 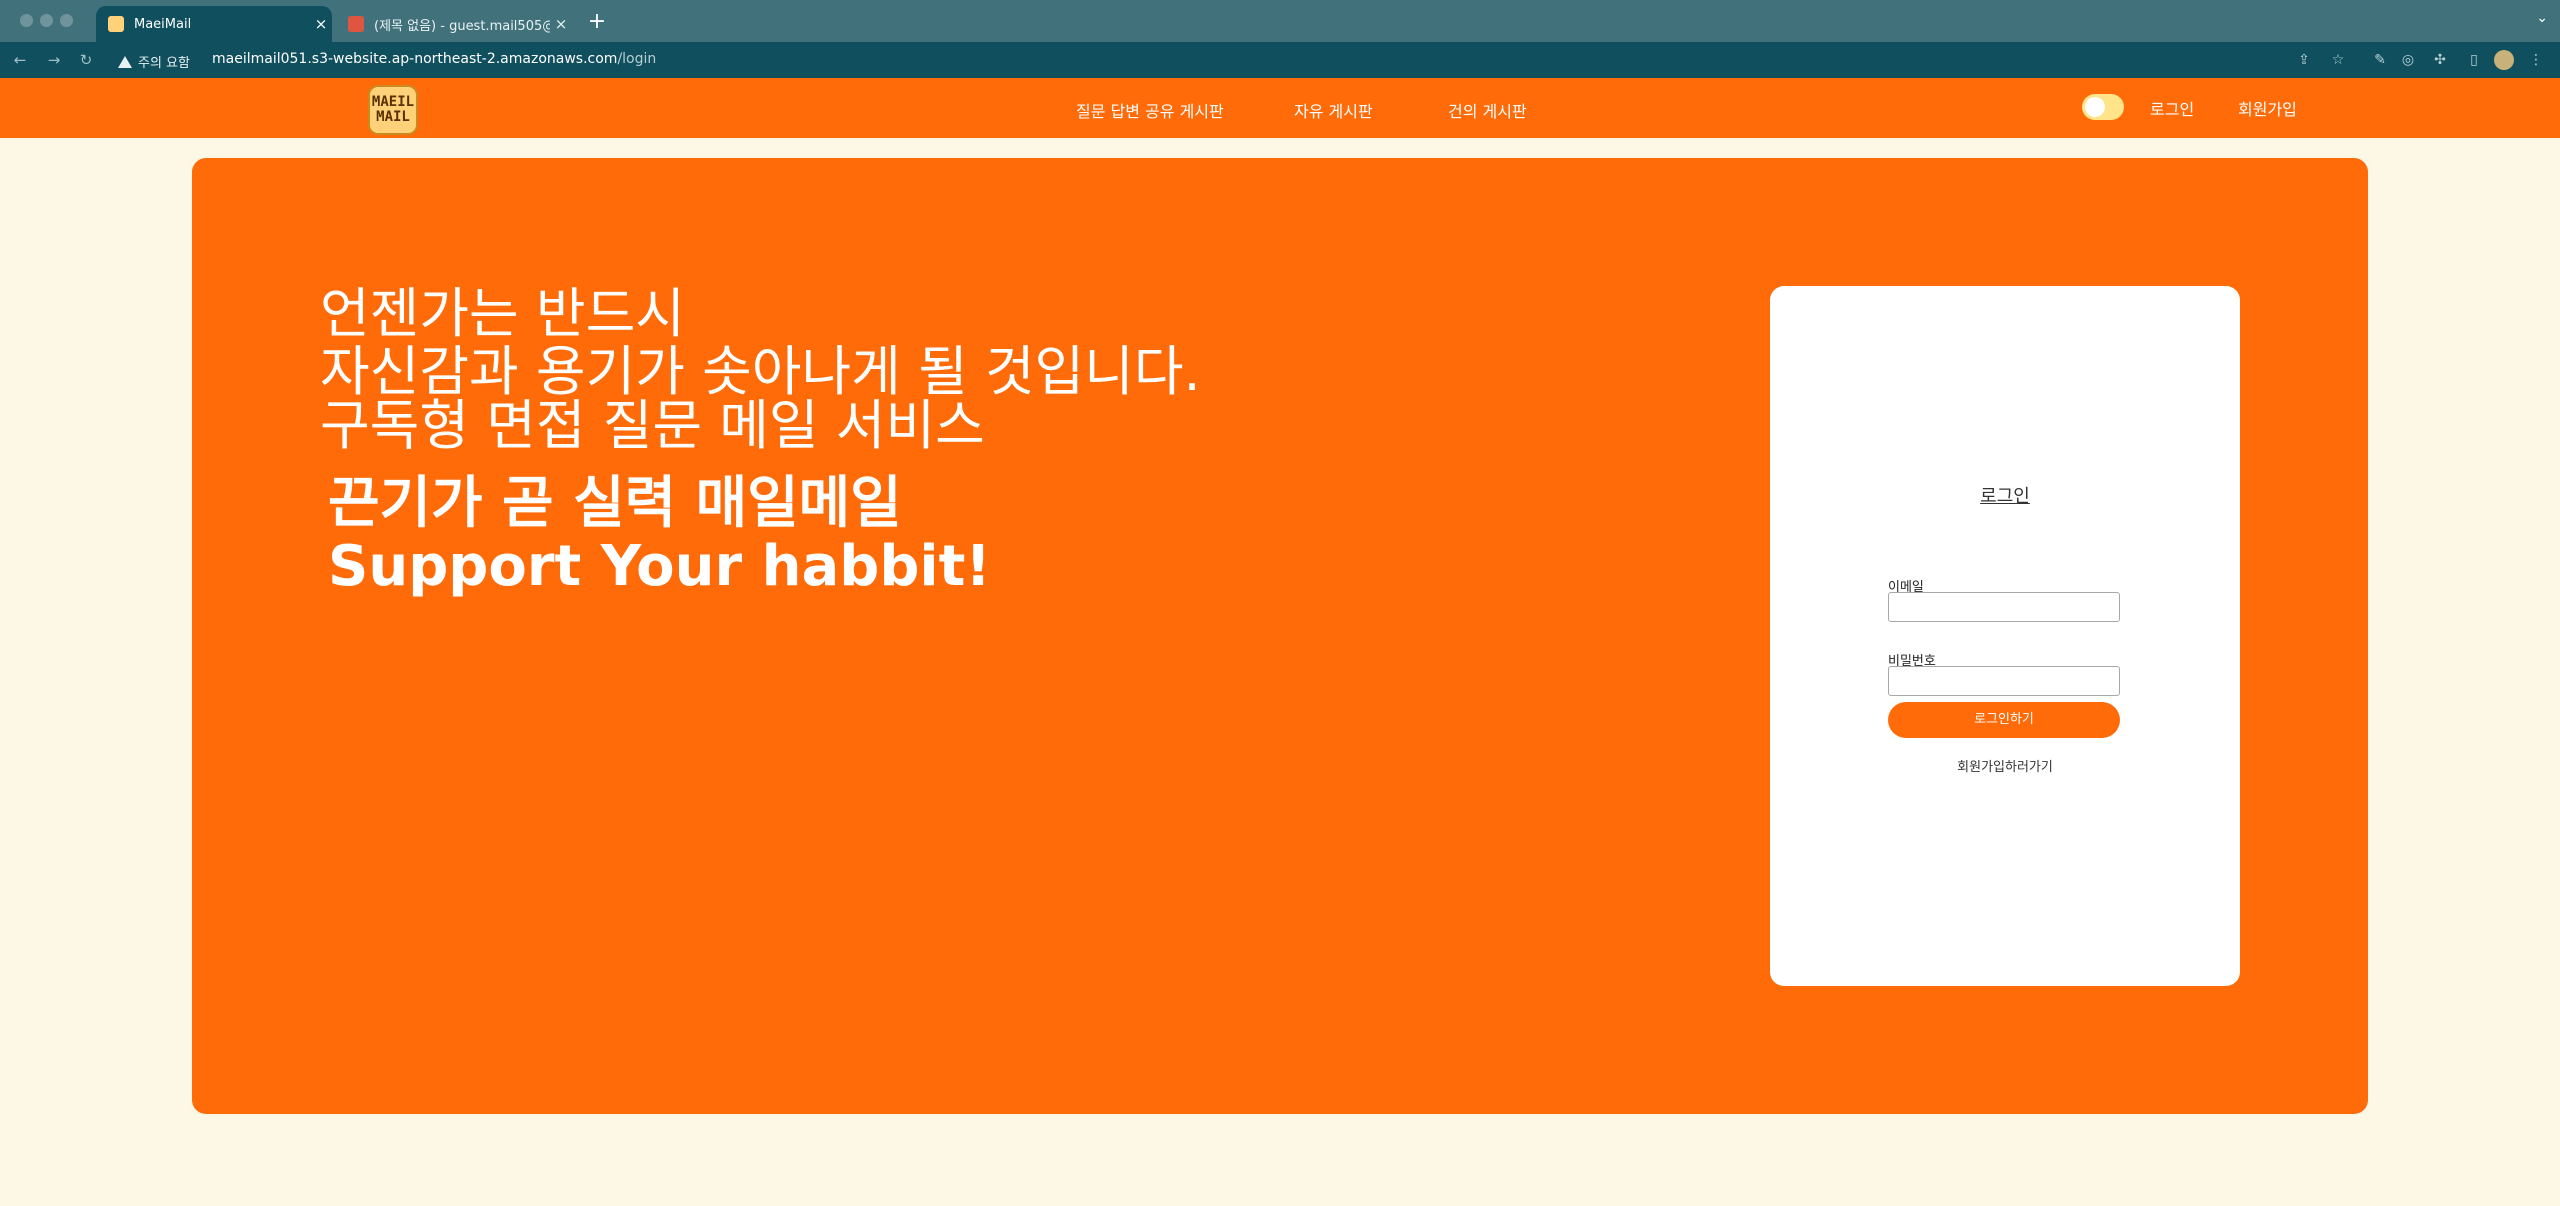 What do you see at coordinates (2504, 60) in the screenshot?
I see `profile-avatar` at bounding box center [2504, 60].